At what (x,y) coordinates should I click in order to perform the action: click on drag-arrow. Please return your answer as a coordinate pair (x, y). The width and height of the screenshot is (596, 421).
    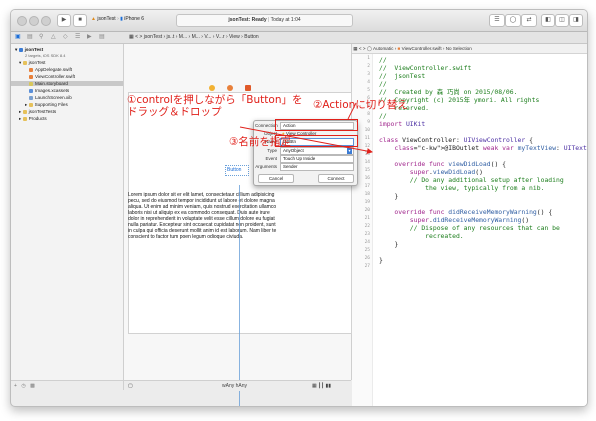
    Looking at the image, I should click on (306, 140).